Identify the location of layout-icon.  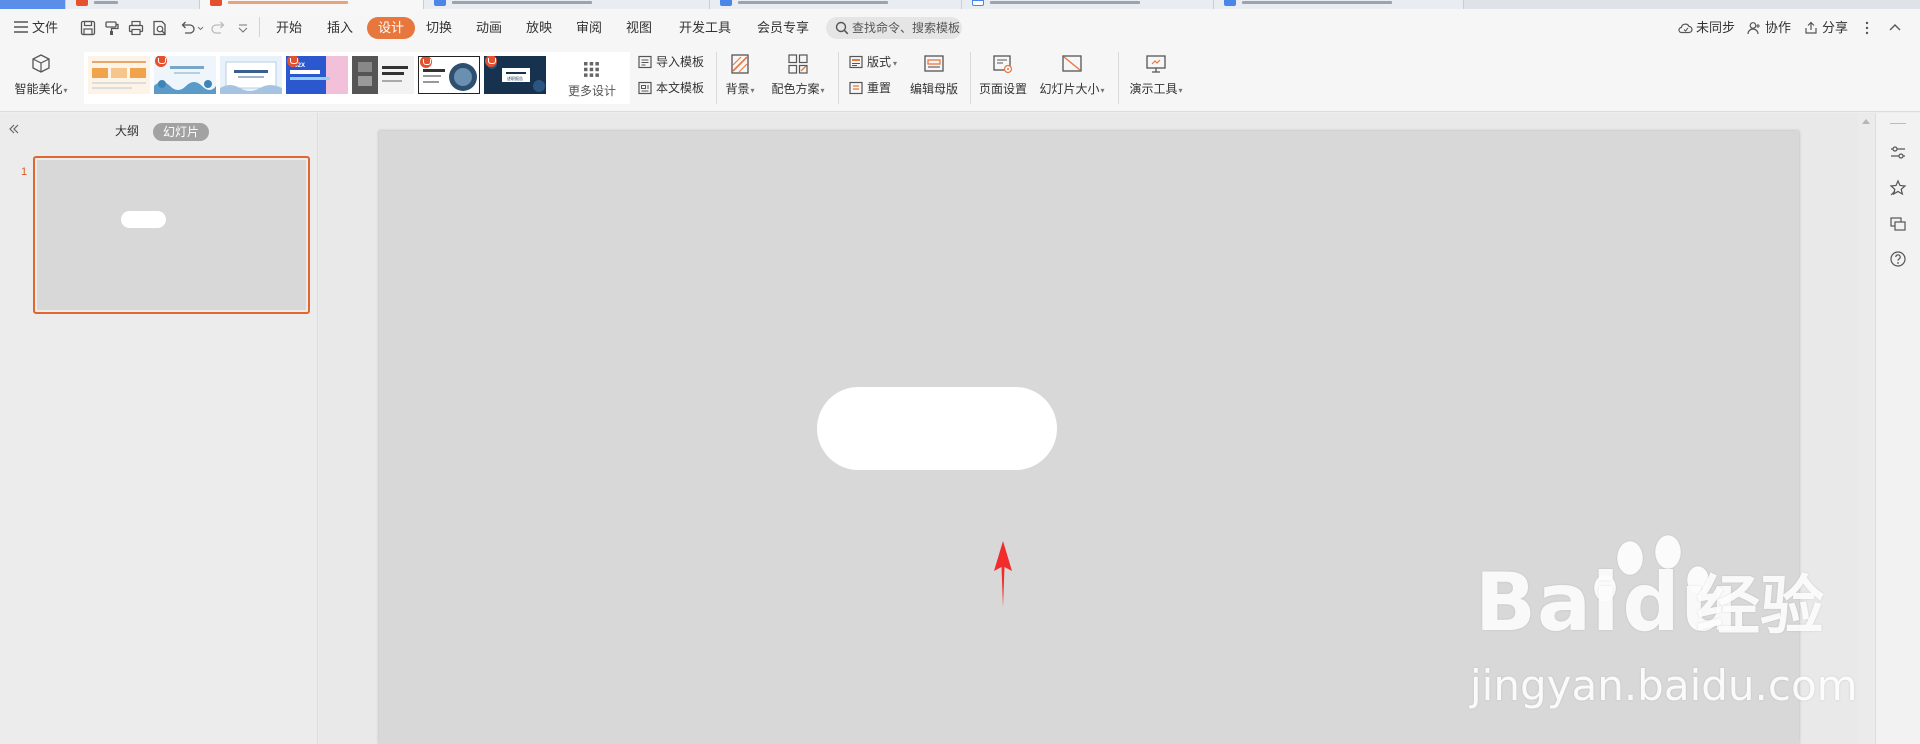
(856, 62).